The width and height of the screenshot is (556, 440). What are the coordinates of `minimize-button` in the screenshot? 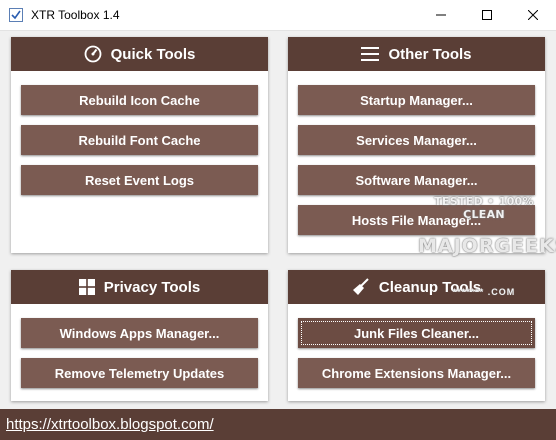 It's located at (441, 15).